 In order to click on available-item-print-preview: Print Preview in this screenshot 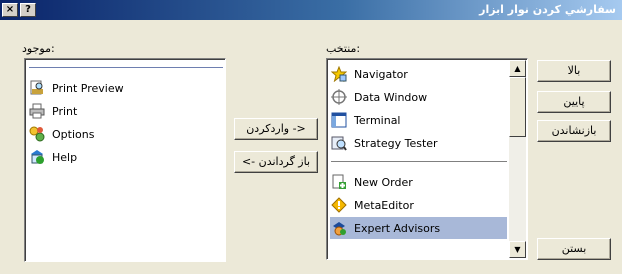, I will do `click(76, 88)`.